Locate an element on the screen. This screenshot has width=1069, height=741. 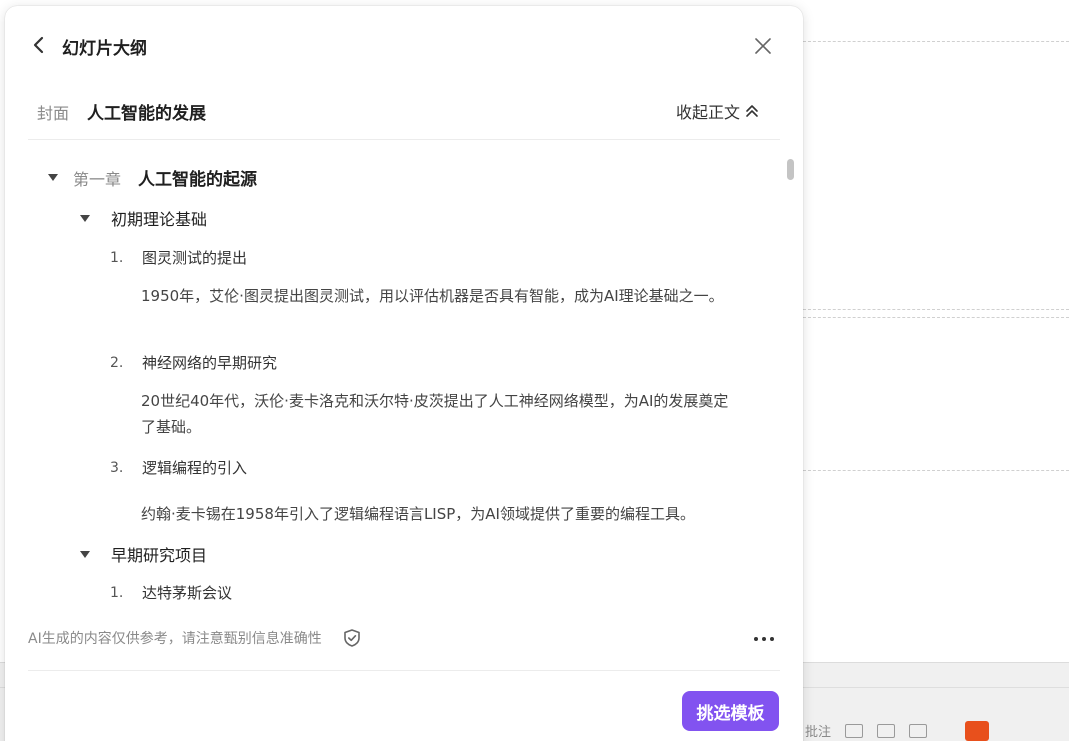
panel-header: 幻灯片大纲 is located at coordinates (404, 46).